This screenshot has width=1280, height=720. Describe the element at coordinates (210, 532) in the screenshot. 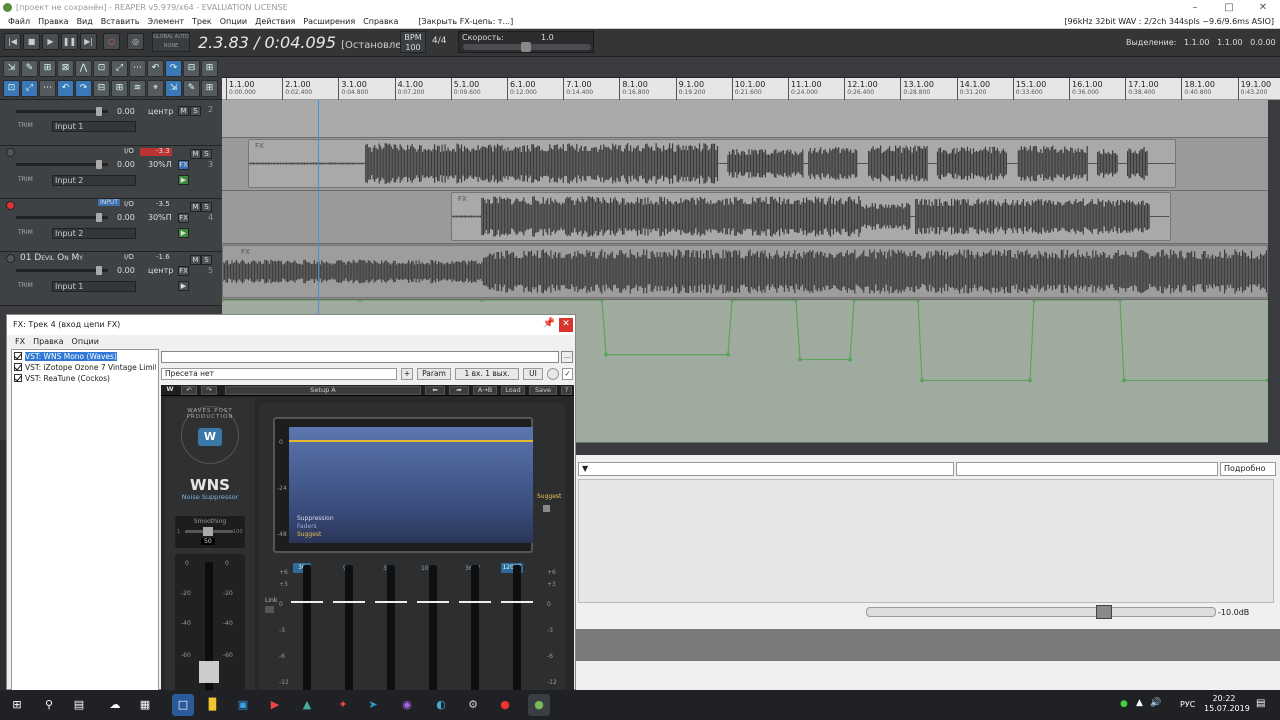

I see `smoothing-control: Smoothing 1 100 50` at that location.